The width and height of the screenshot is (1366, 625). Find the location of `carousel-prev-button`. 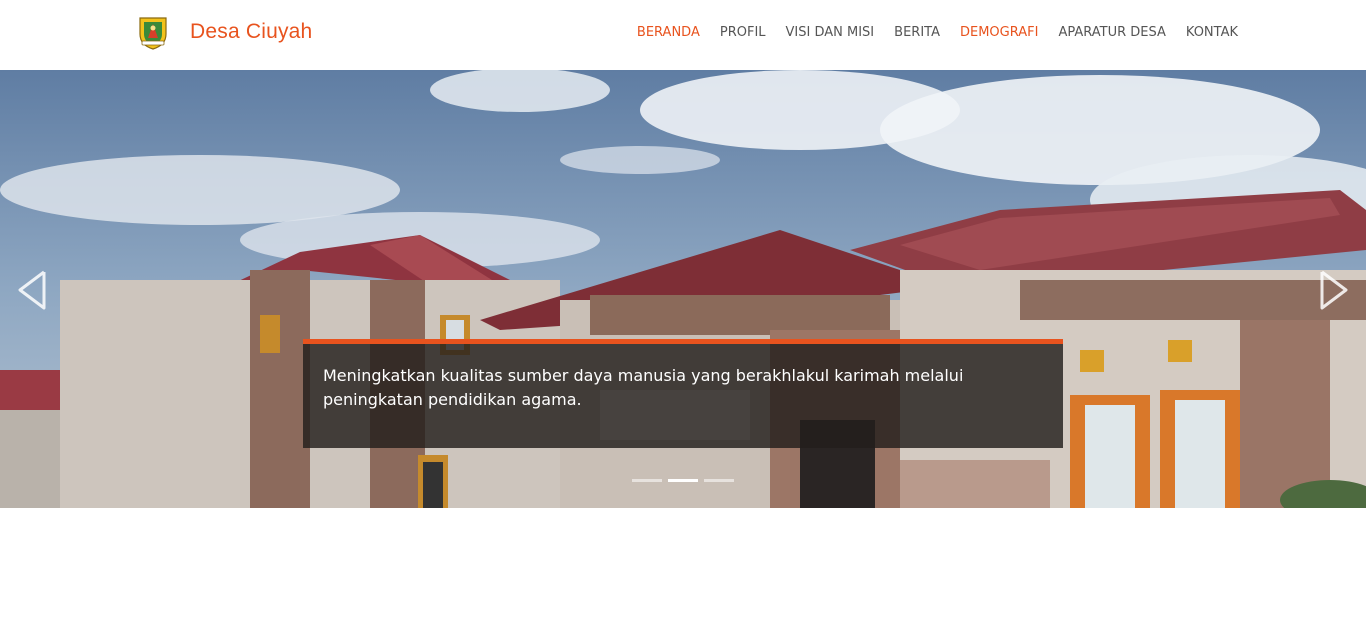

carousel-prev-button is located at coordinates (32, 290).